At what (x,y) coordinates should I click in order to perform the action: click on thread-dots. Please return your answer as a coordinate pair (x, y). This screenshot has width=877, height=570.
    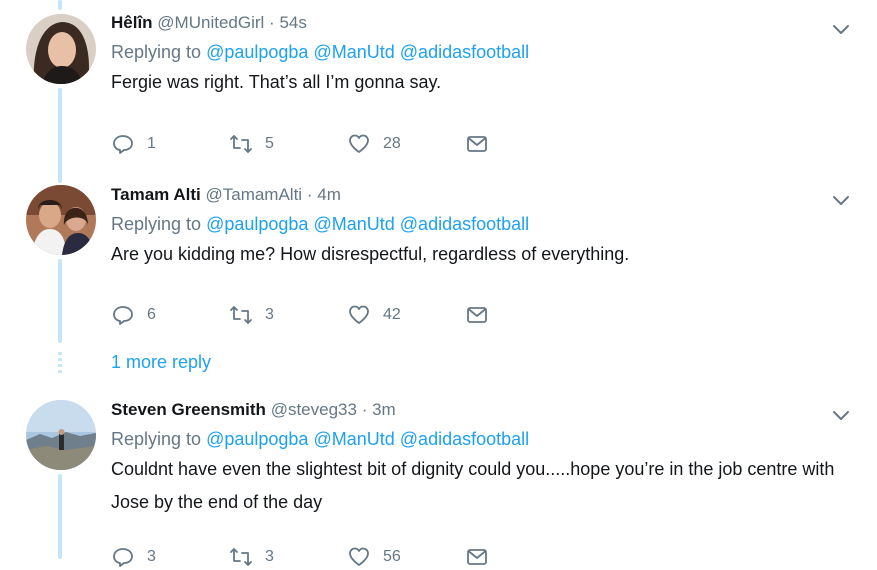
    Looking at the image, I should click on (60, 364).